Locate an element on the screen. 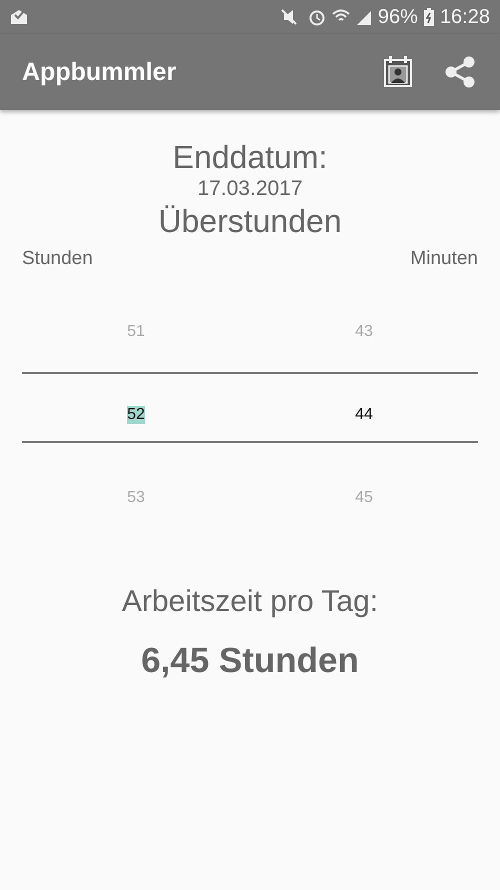  clock-text: 16:28 is located at coordinates (465, 17).